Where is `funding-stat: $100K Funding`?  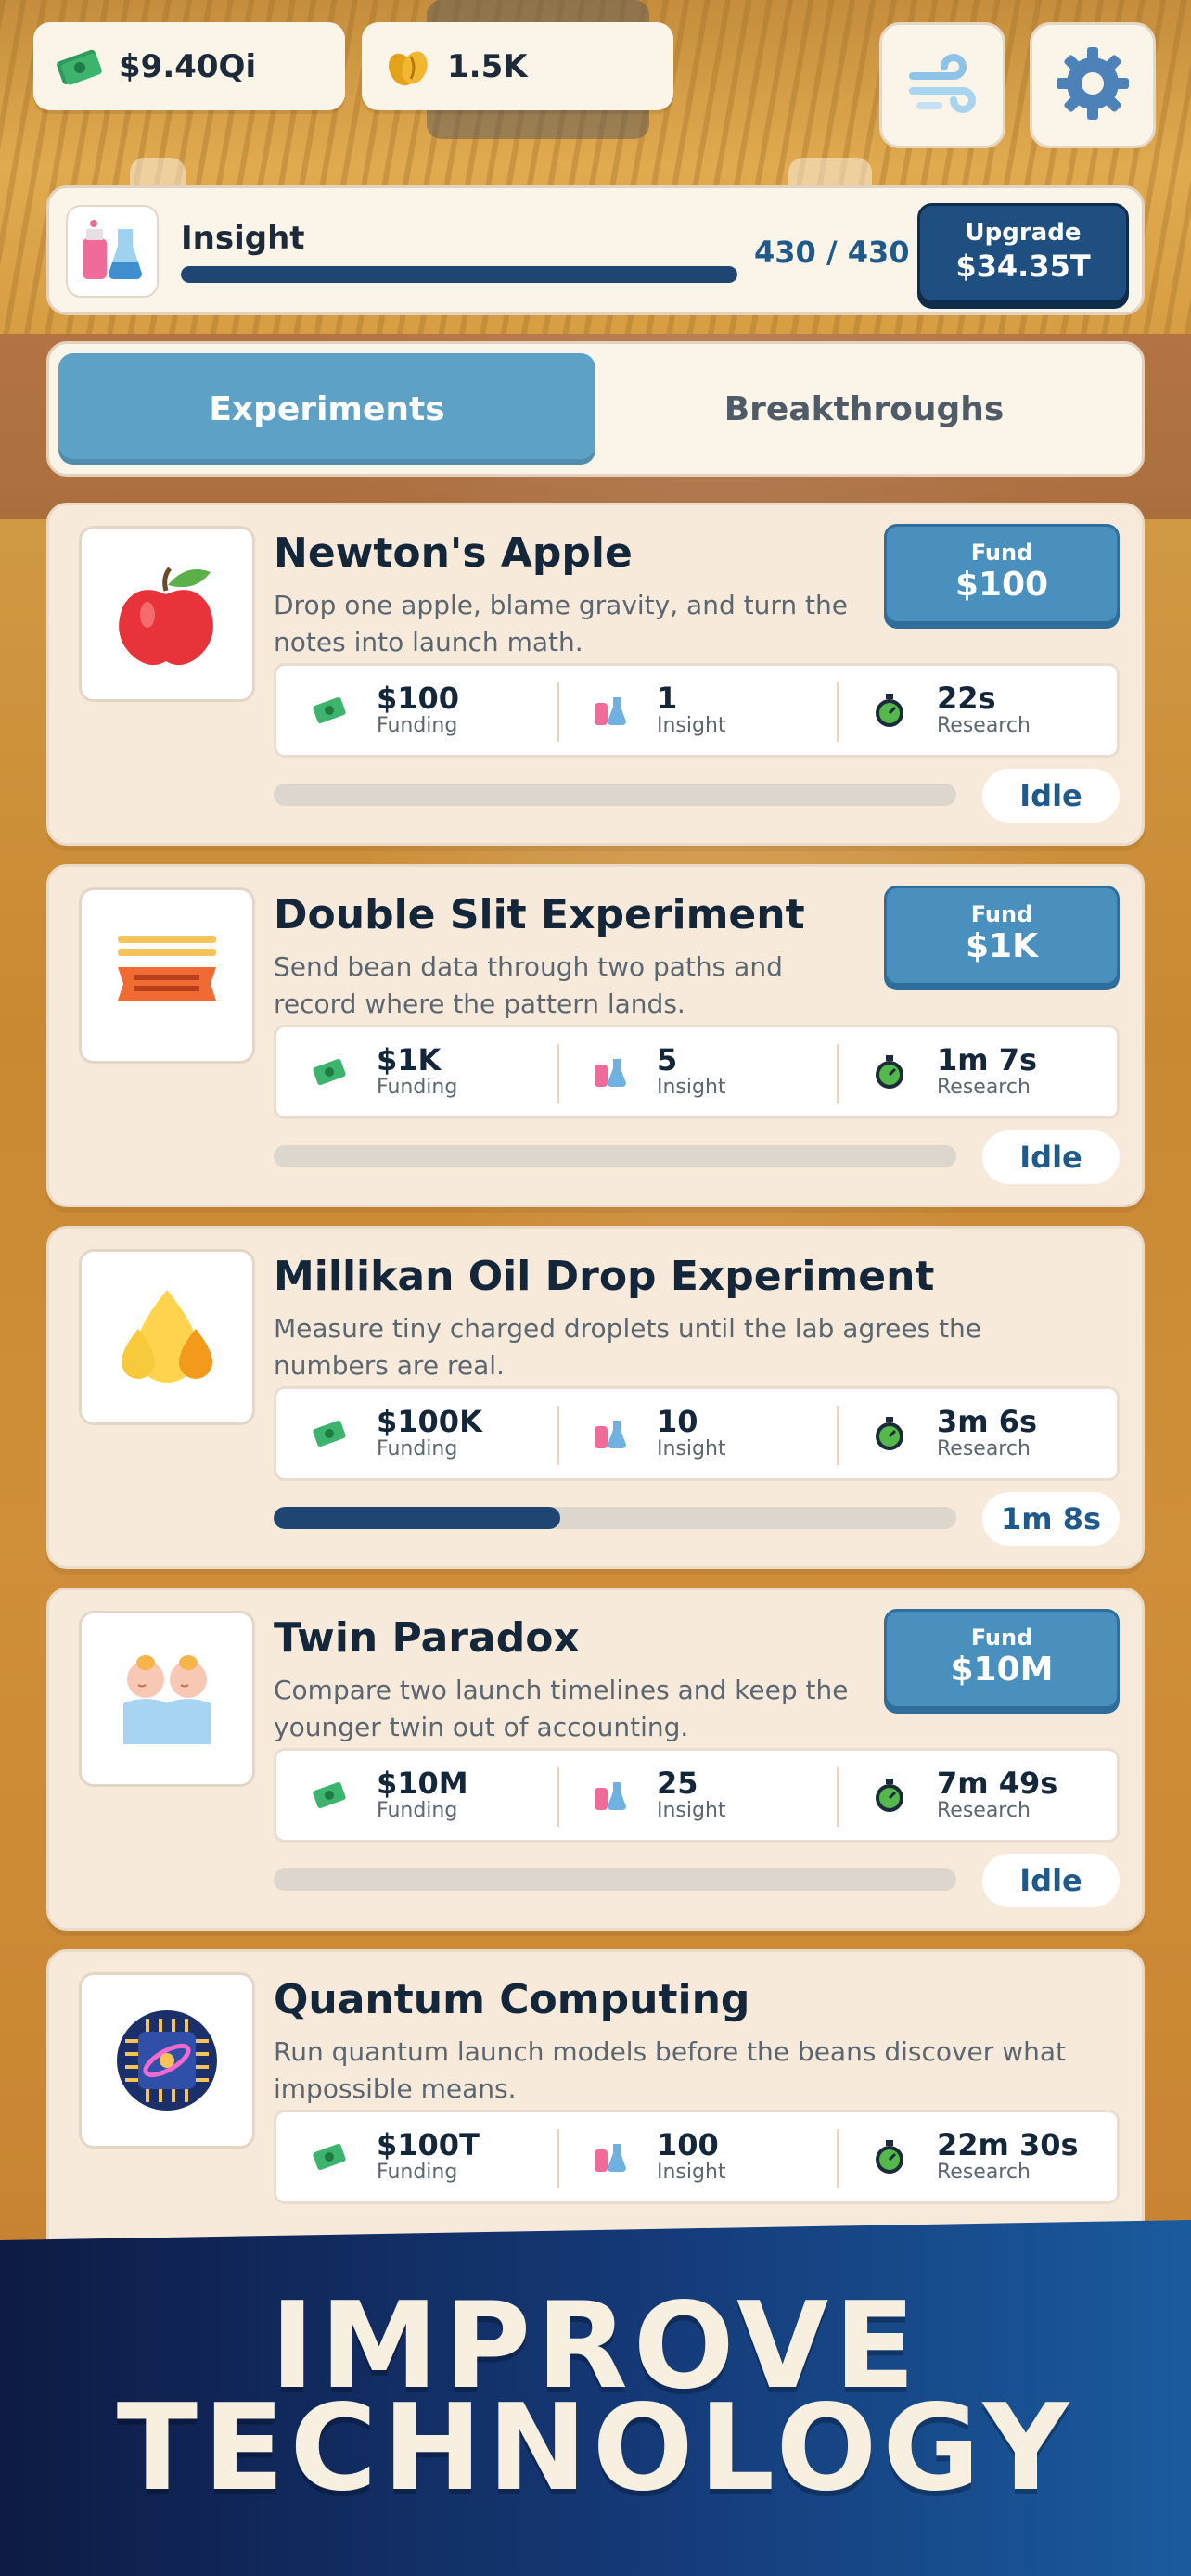 funding-stat: $100K Funding is located at coordinates (416, 1433).